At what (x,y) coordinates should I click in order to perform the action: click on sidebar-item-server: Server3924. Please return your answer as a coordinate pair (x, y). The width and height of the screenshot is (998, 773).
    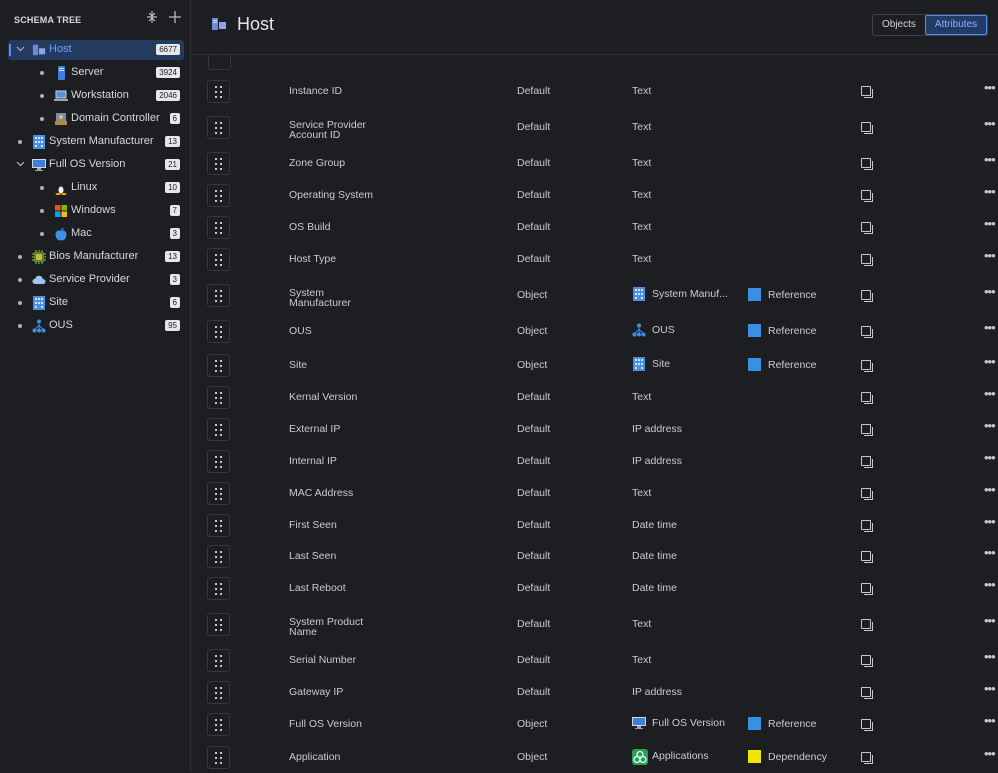
    Looking at the image, I should click on (96, 73).